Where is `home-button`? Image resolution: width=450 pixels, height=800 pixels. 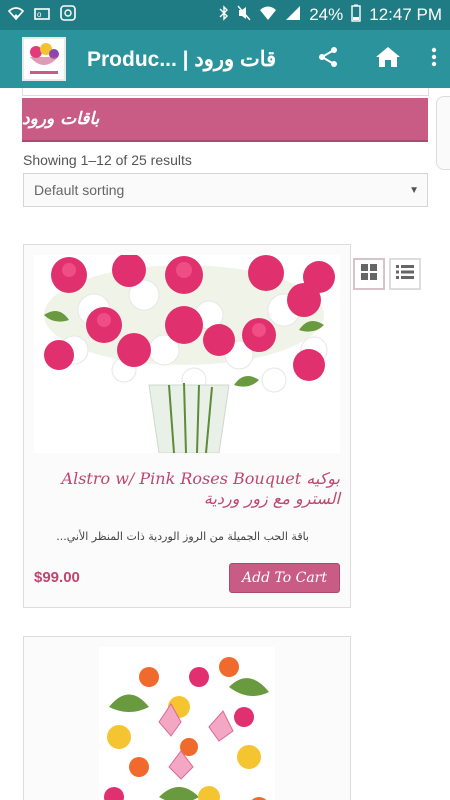
home-button is located at coordinates (388, 59).